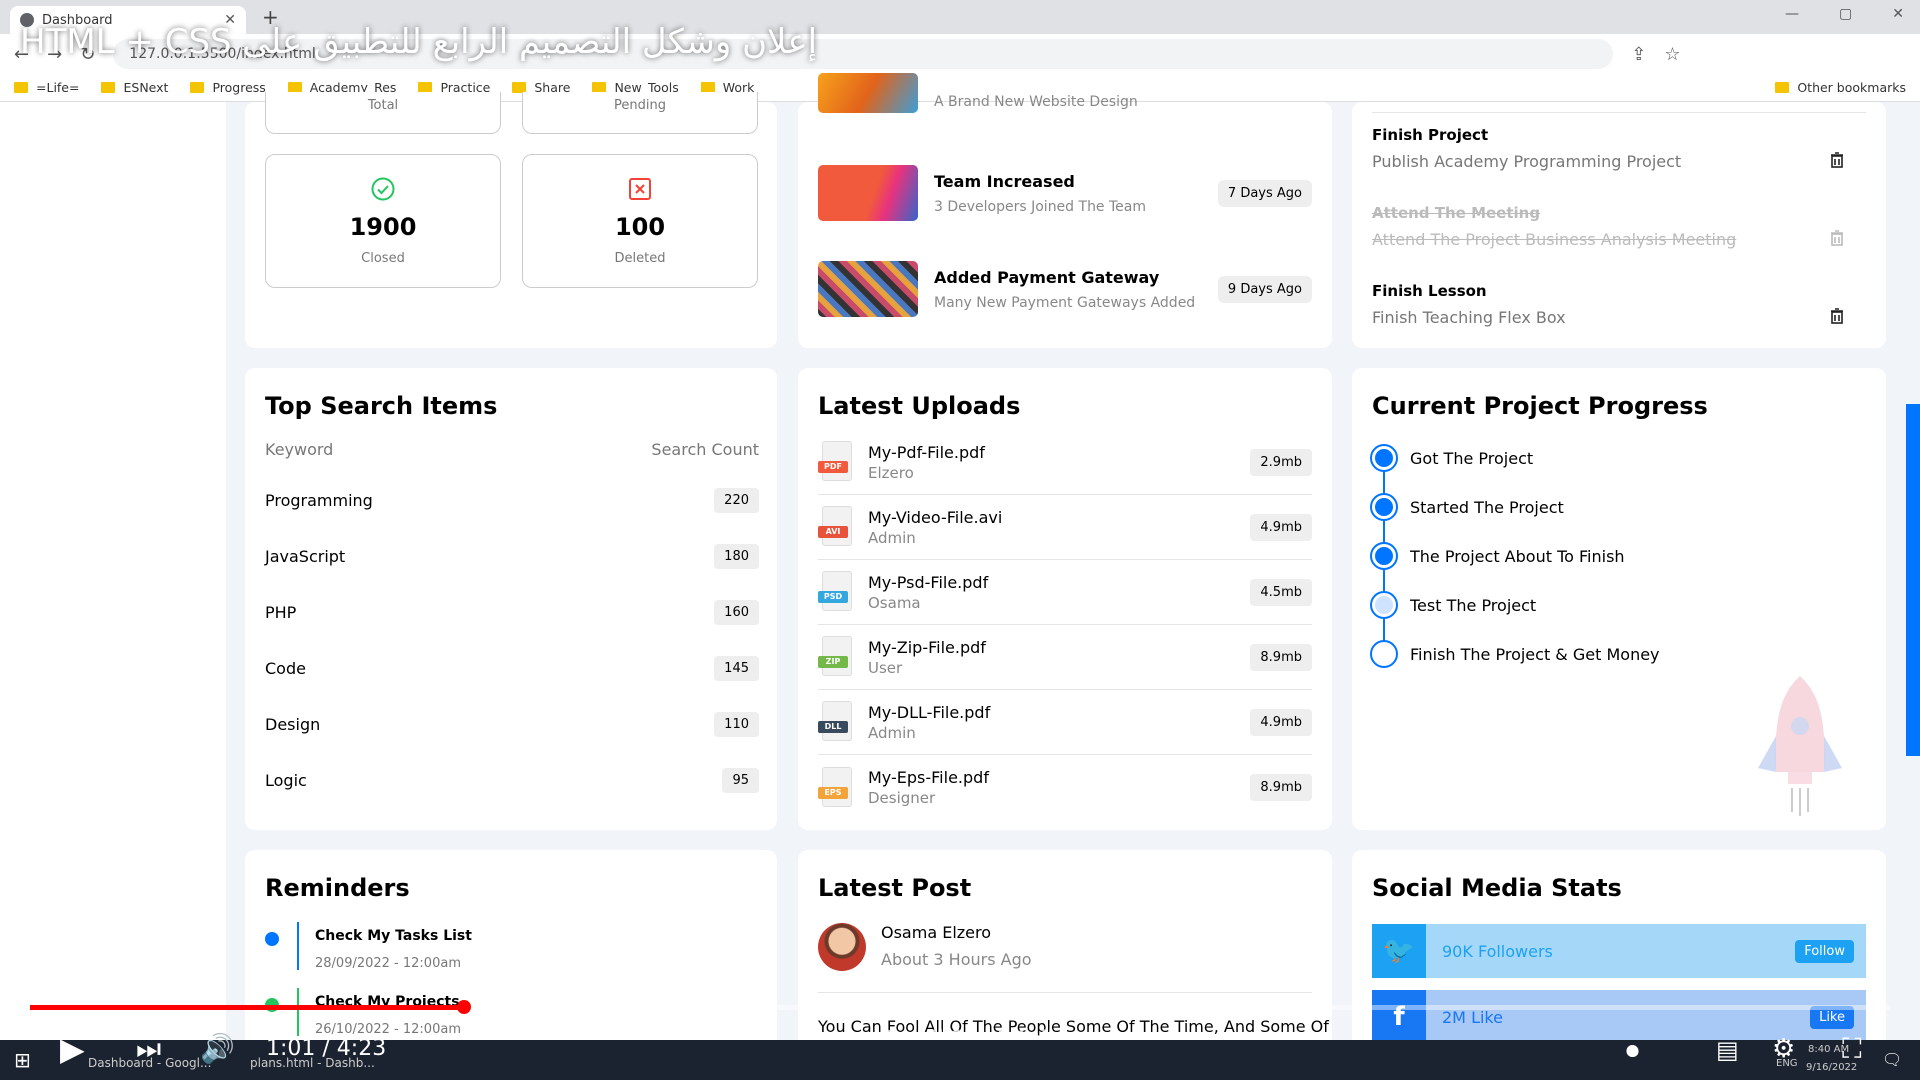  Describe the element at coordinates (837, 657) in the screenshot. I see `zip-file-icon: ZIP` at that location.